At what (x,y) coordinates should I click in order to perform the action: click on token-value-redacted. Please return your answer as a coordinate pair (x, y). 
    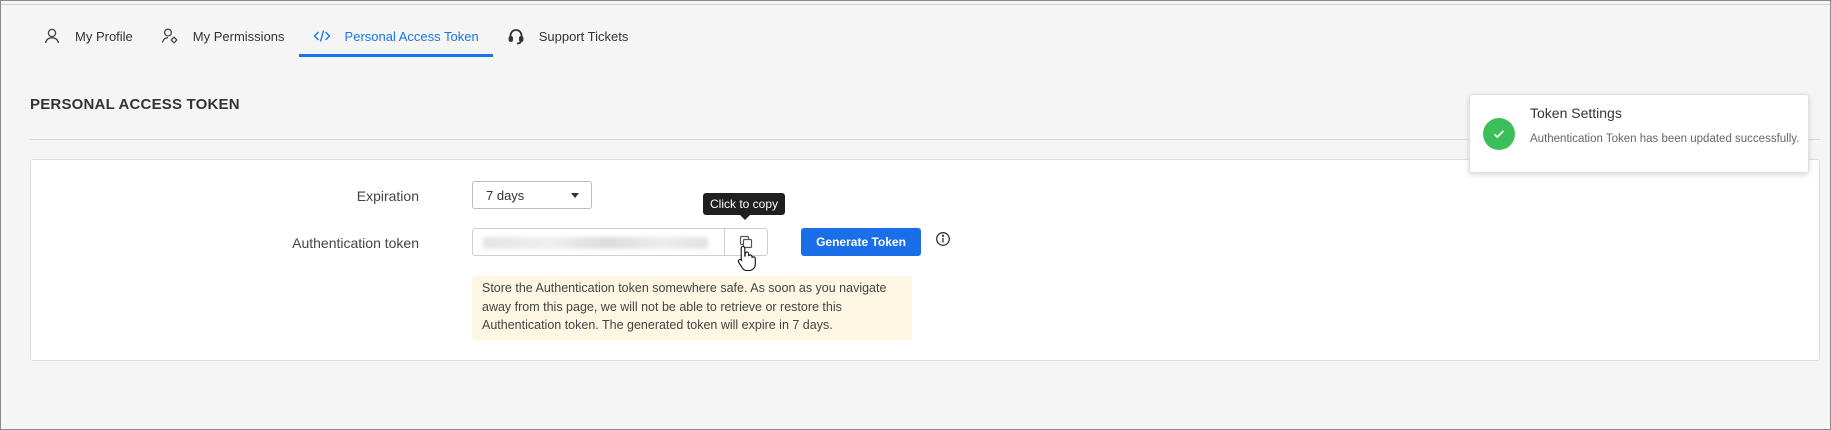
    Looking at the image, I should click on (595, 243).